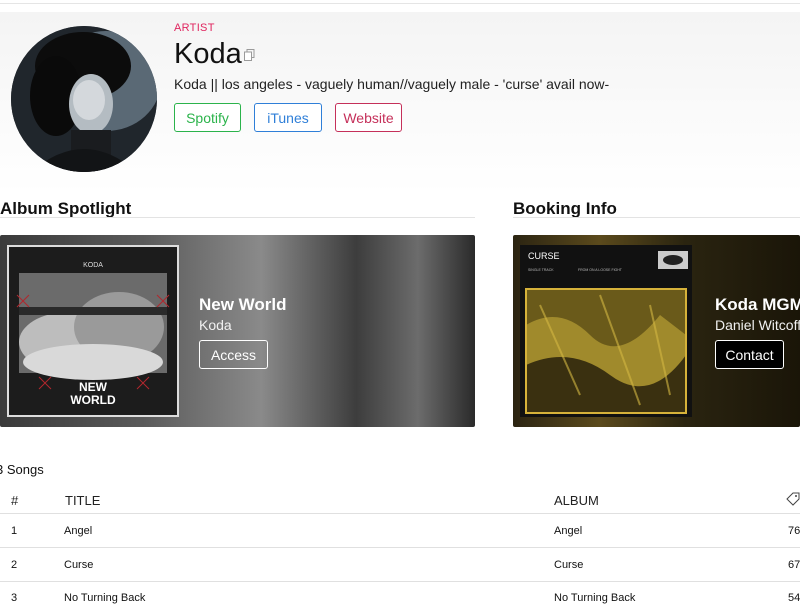  I want to click on tag-icon, so click(793, 499).